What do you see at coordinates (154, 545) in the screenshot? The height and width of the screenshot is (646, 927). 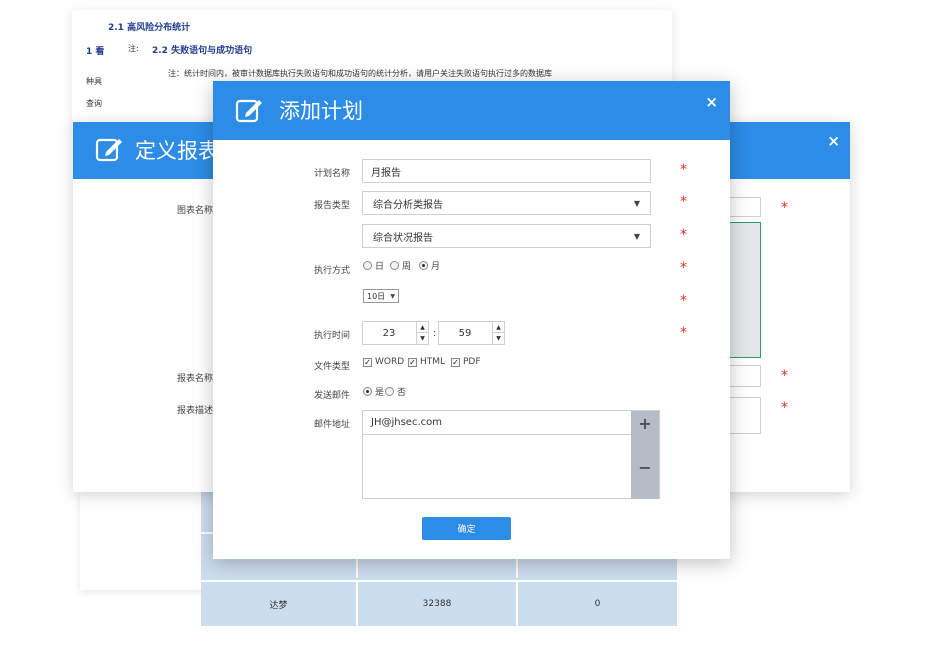 I see `background-sheet` at bounding box center [154, 545].